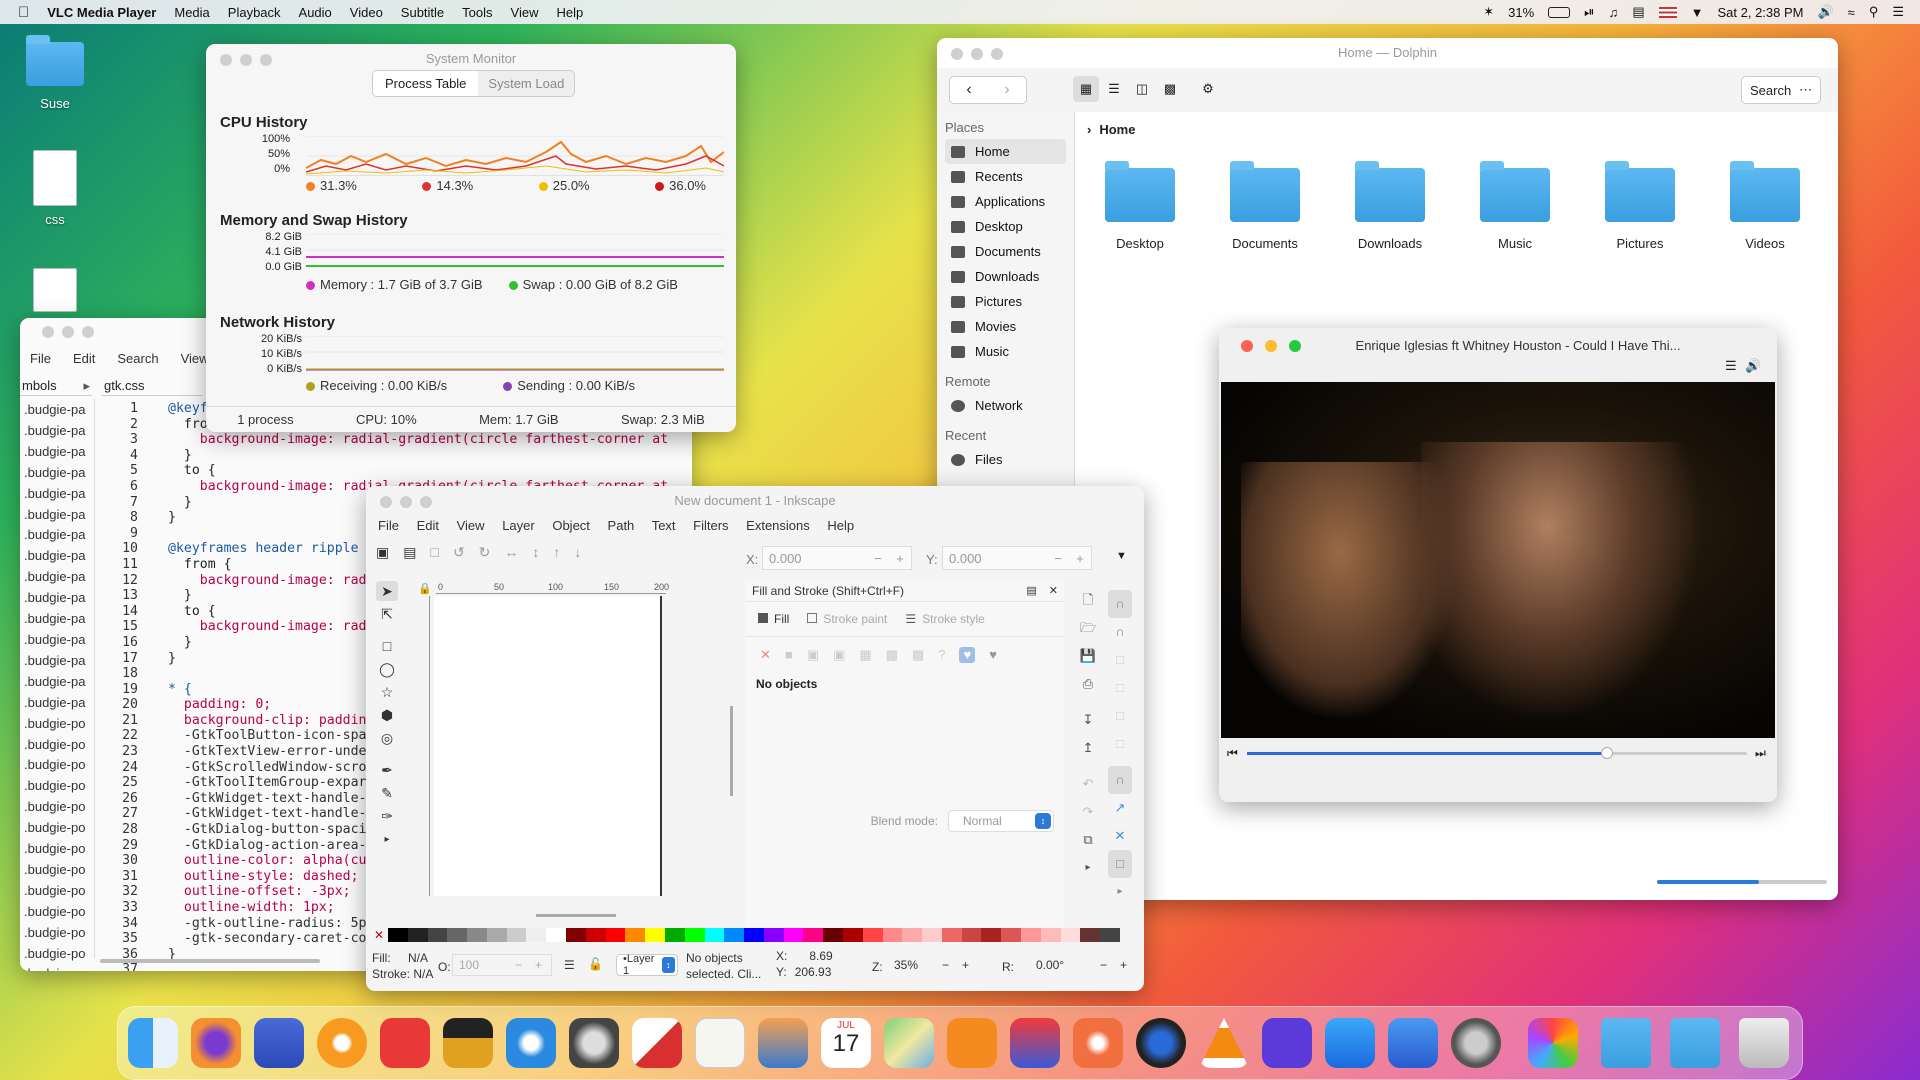 The image size is (1920, 1080). I want to click on heart-icon: ♥, so click(967, 655).